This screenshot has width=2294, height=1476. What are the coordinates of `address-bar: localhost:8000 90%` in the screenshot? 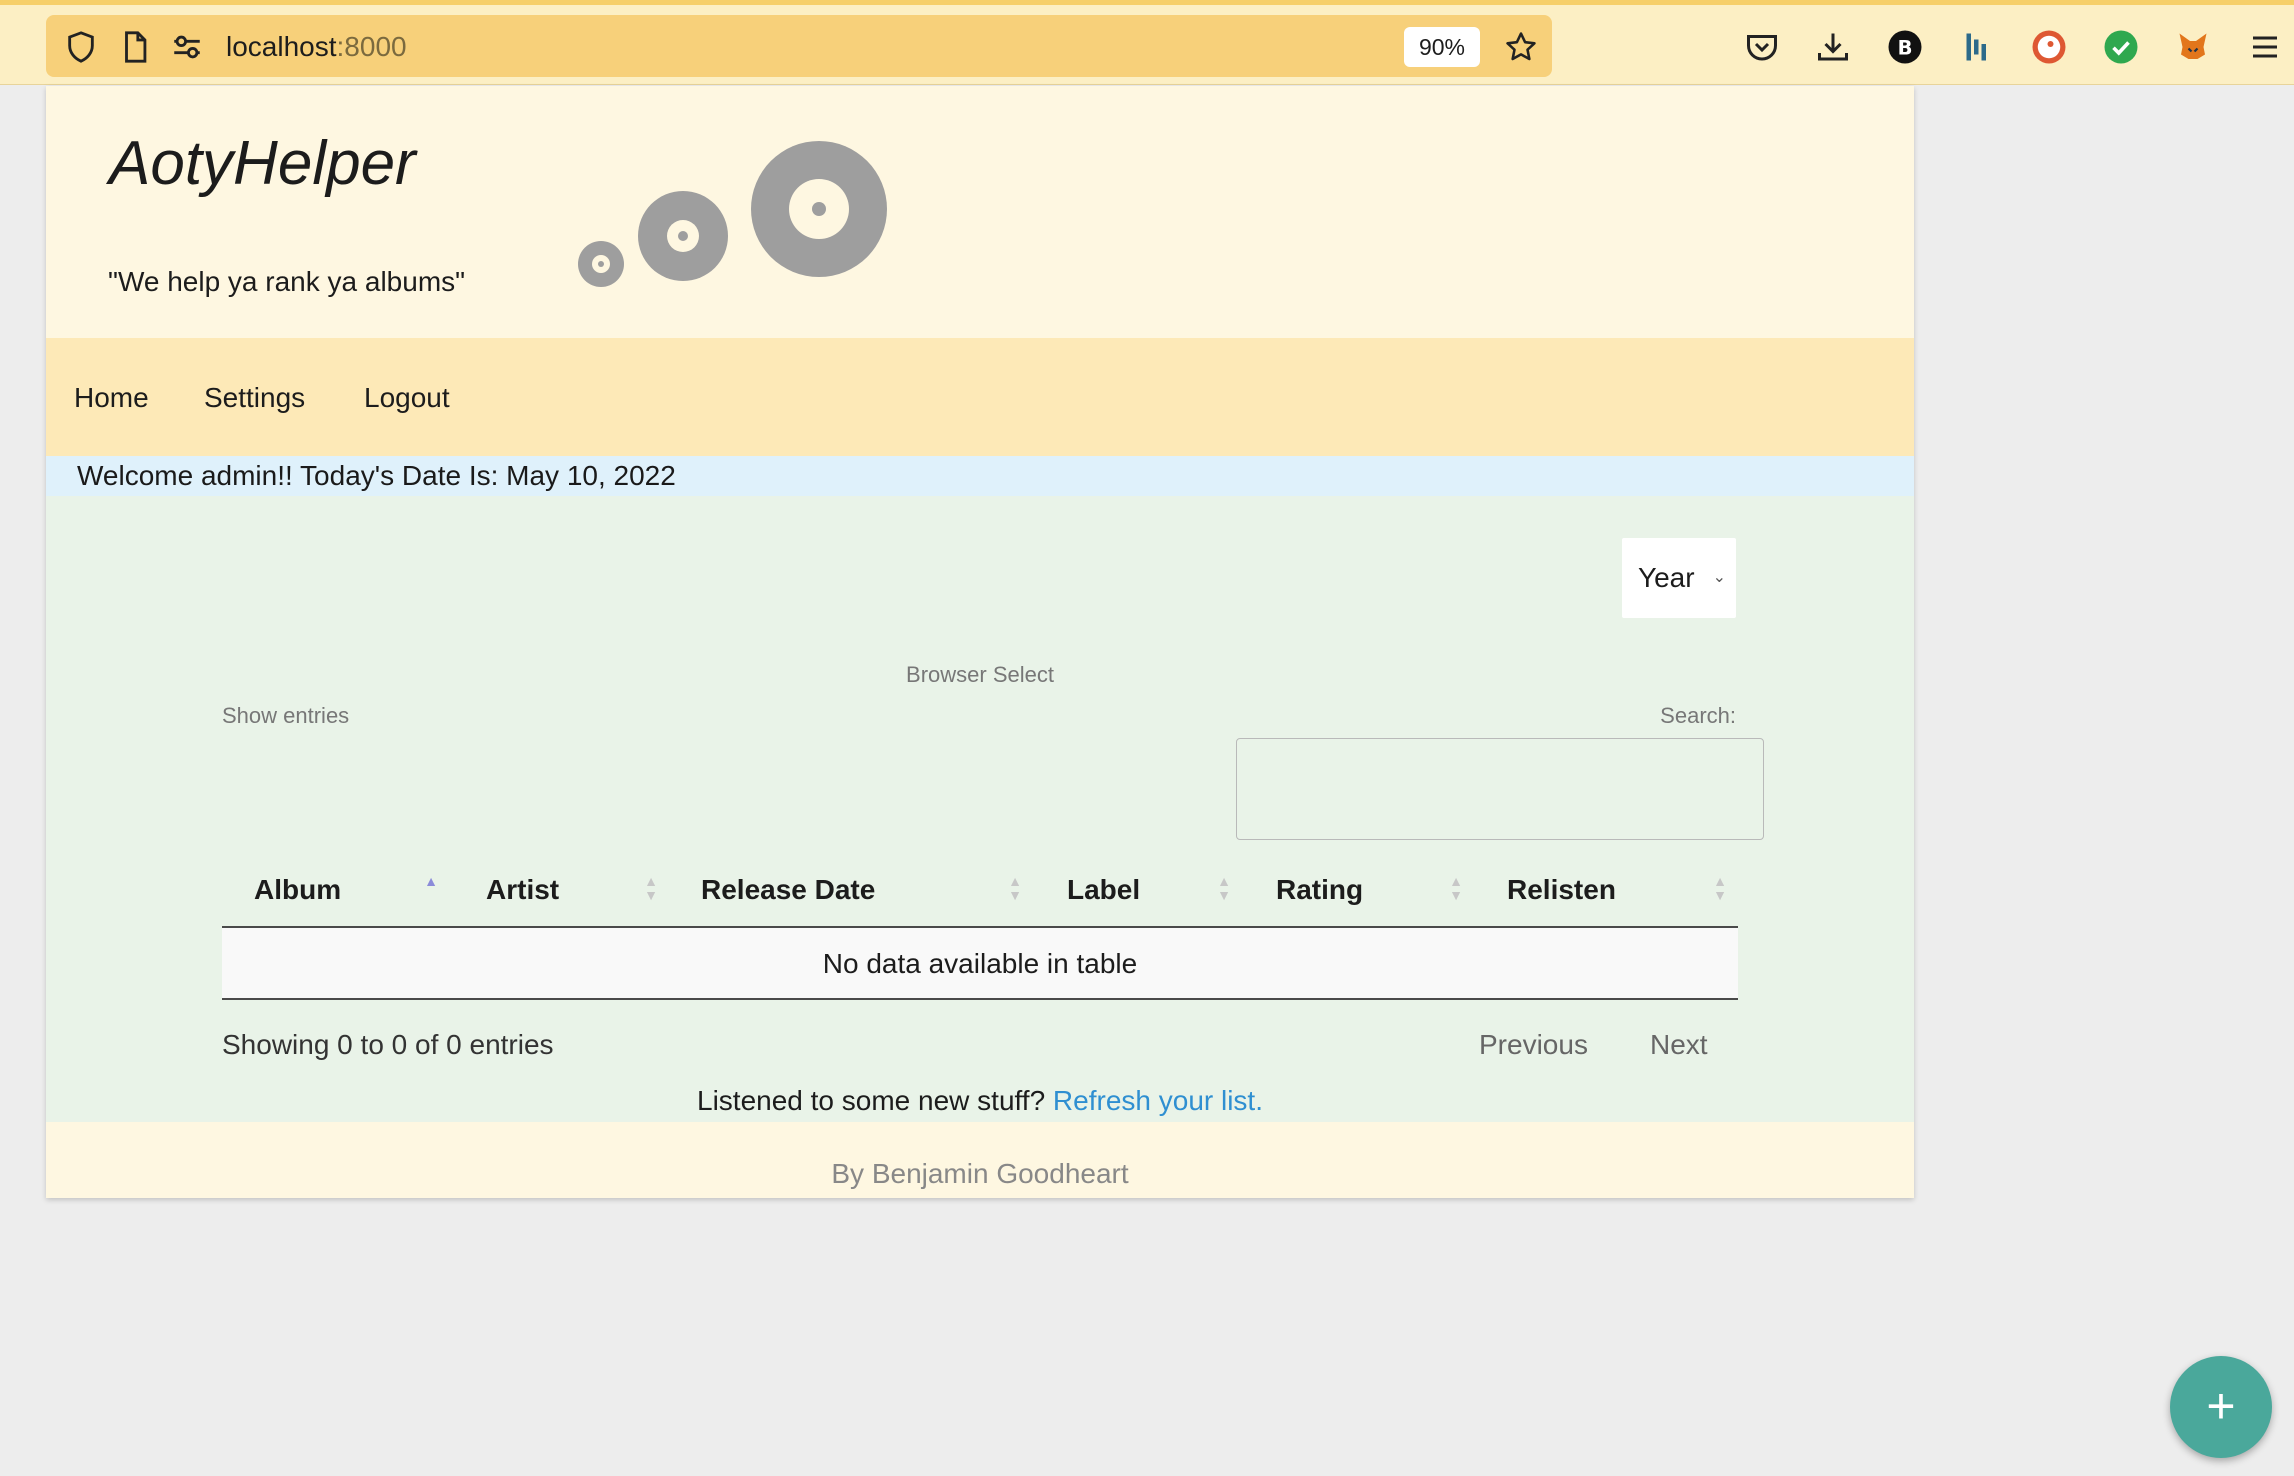 It's located at (799, 46).